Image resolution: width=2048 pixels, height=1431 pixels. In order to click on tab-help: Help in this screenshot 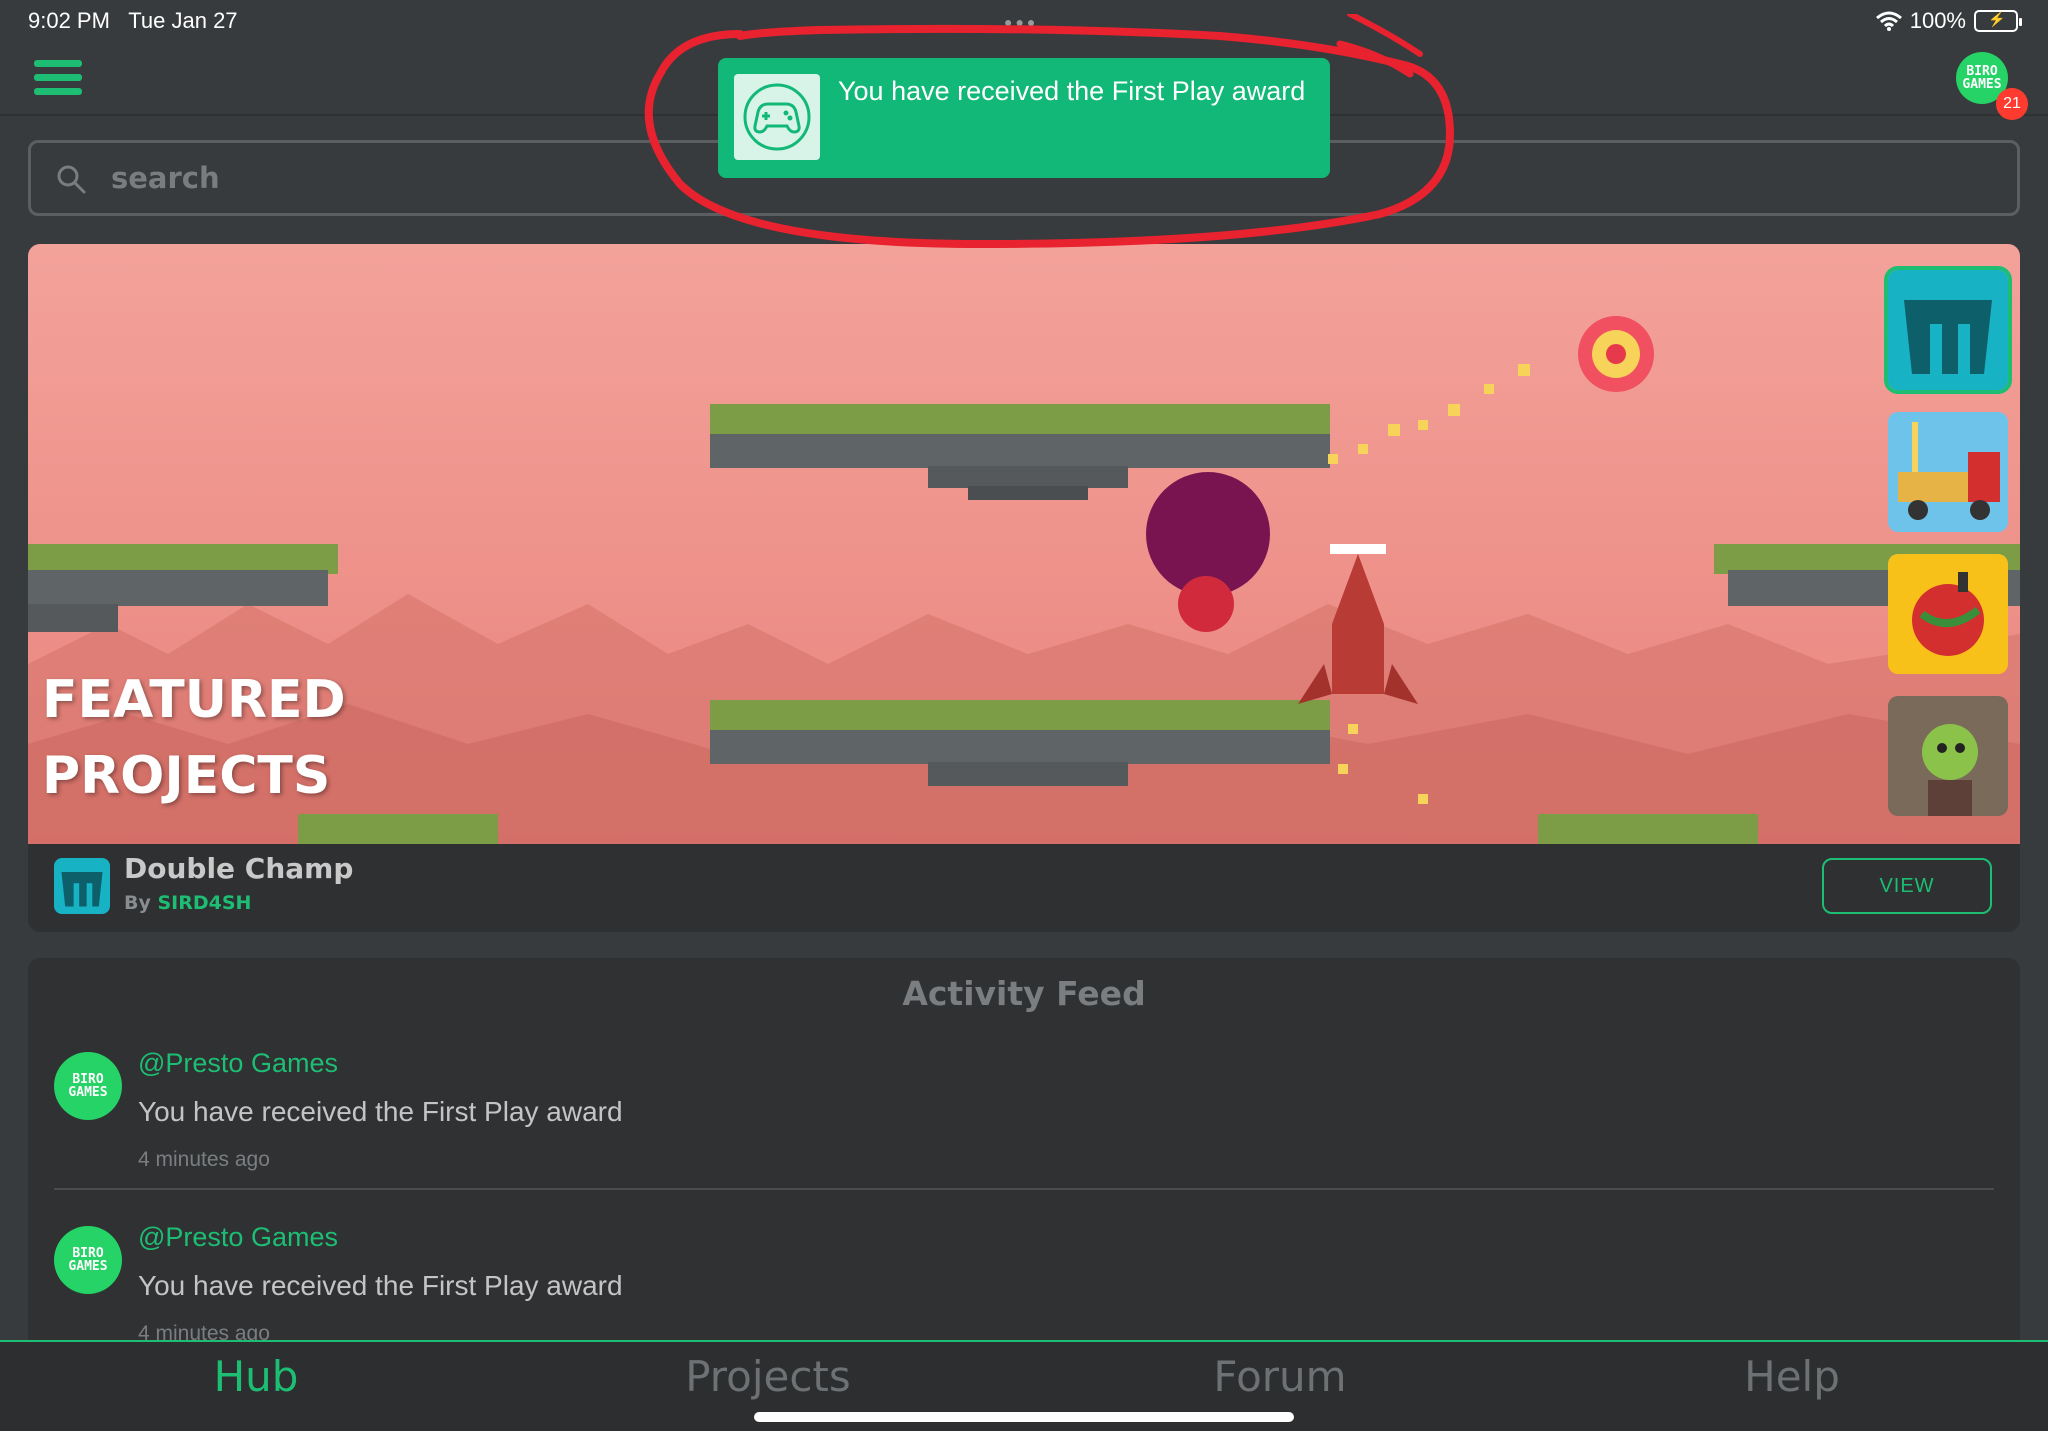, I will do `click(1792, 1376)`.